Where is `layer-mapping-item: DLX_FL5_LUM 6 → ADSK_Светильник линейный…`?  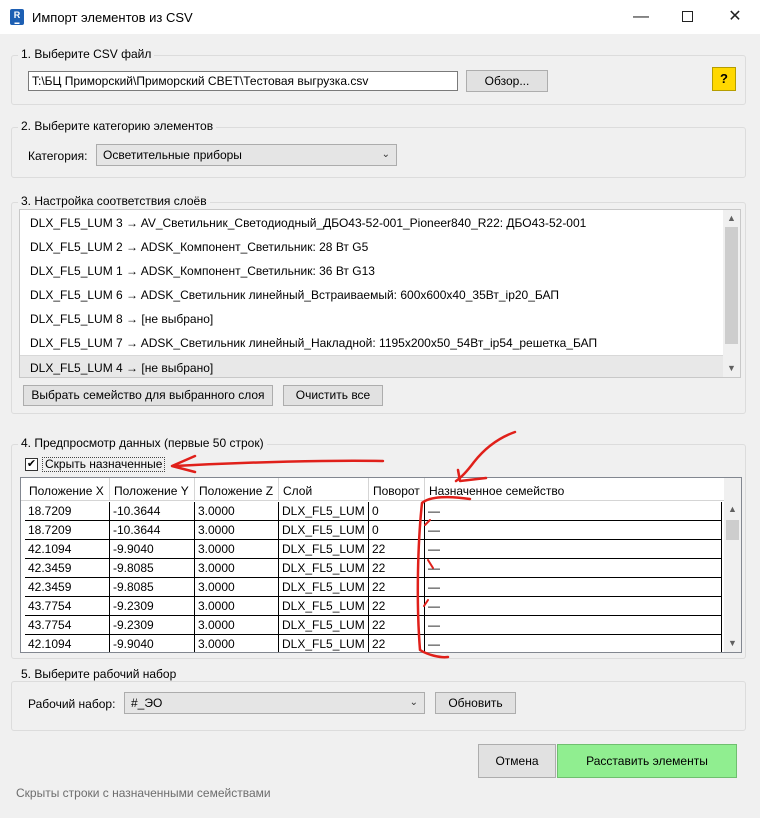
layer-mapping-item: DLX_FL5_LUM 6 → ADSK_Светильник линейный… is located at coordinates (372, 295).